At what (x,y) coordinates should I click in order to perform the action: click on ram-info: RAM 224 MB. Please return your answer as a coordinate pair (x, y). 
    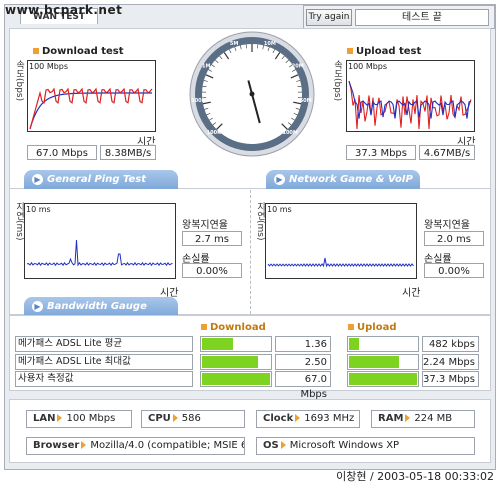
    Looking at the image, I should click on (423, 419).